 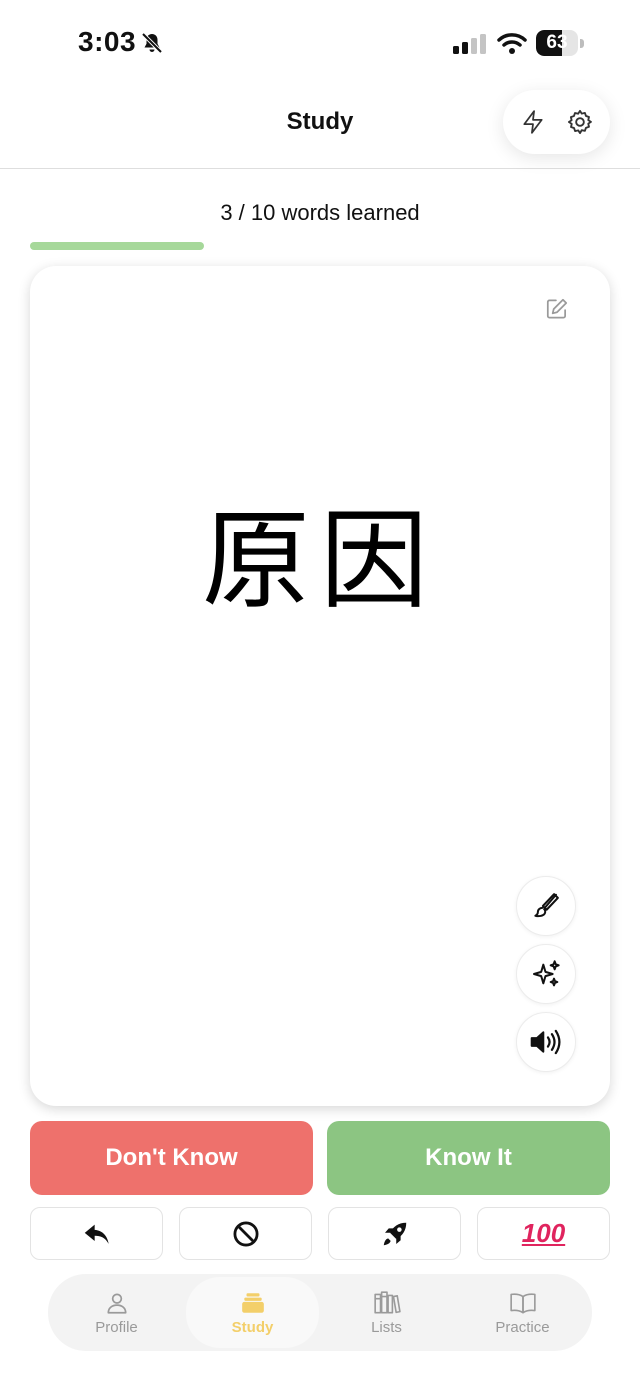 I want to click on prohibited-icon, so click(x=245, y=1233).